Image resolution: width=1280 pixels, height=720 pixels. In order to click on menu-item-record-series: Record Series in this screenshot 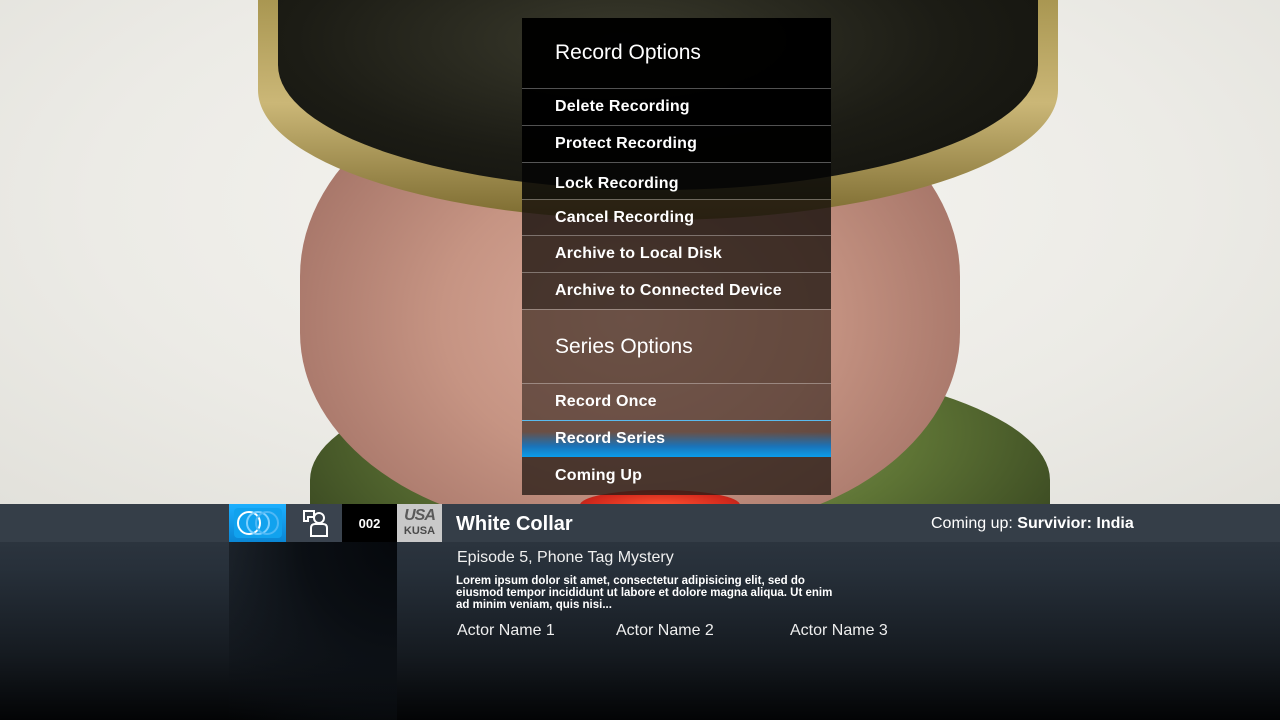, I will do `click(676, 438)`.